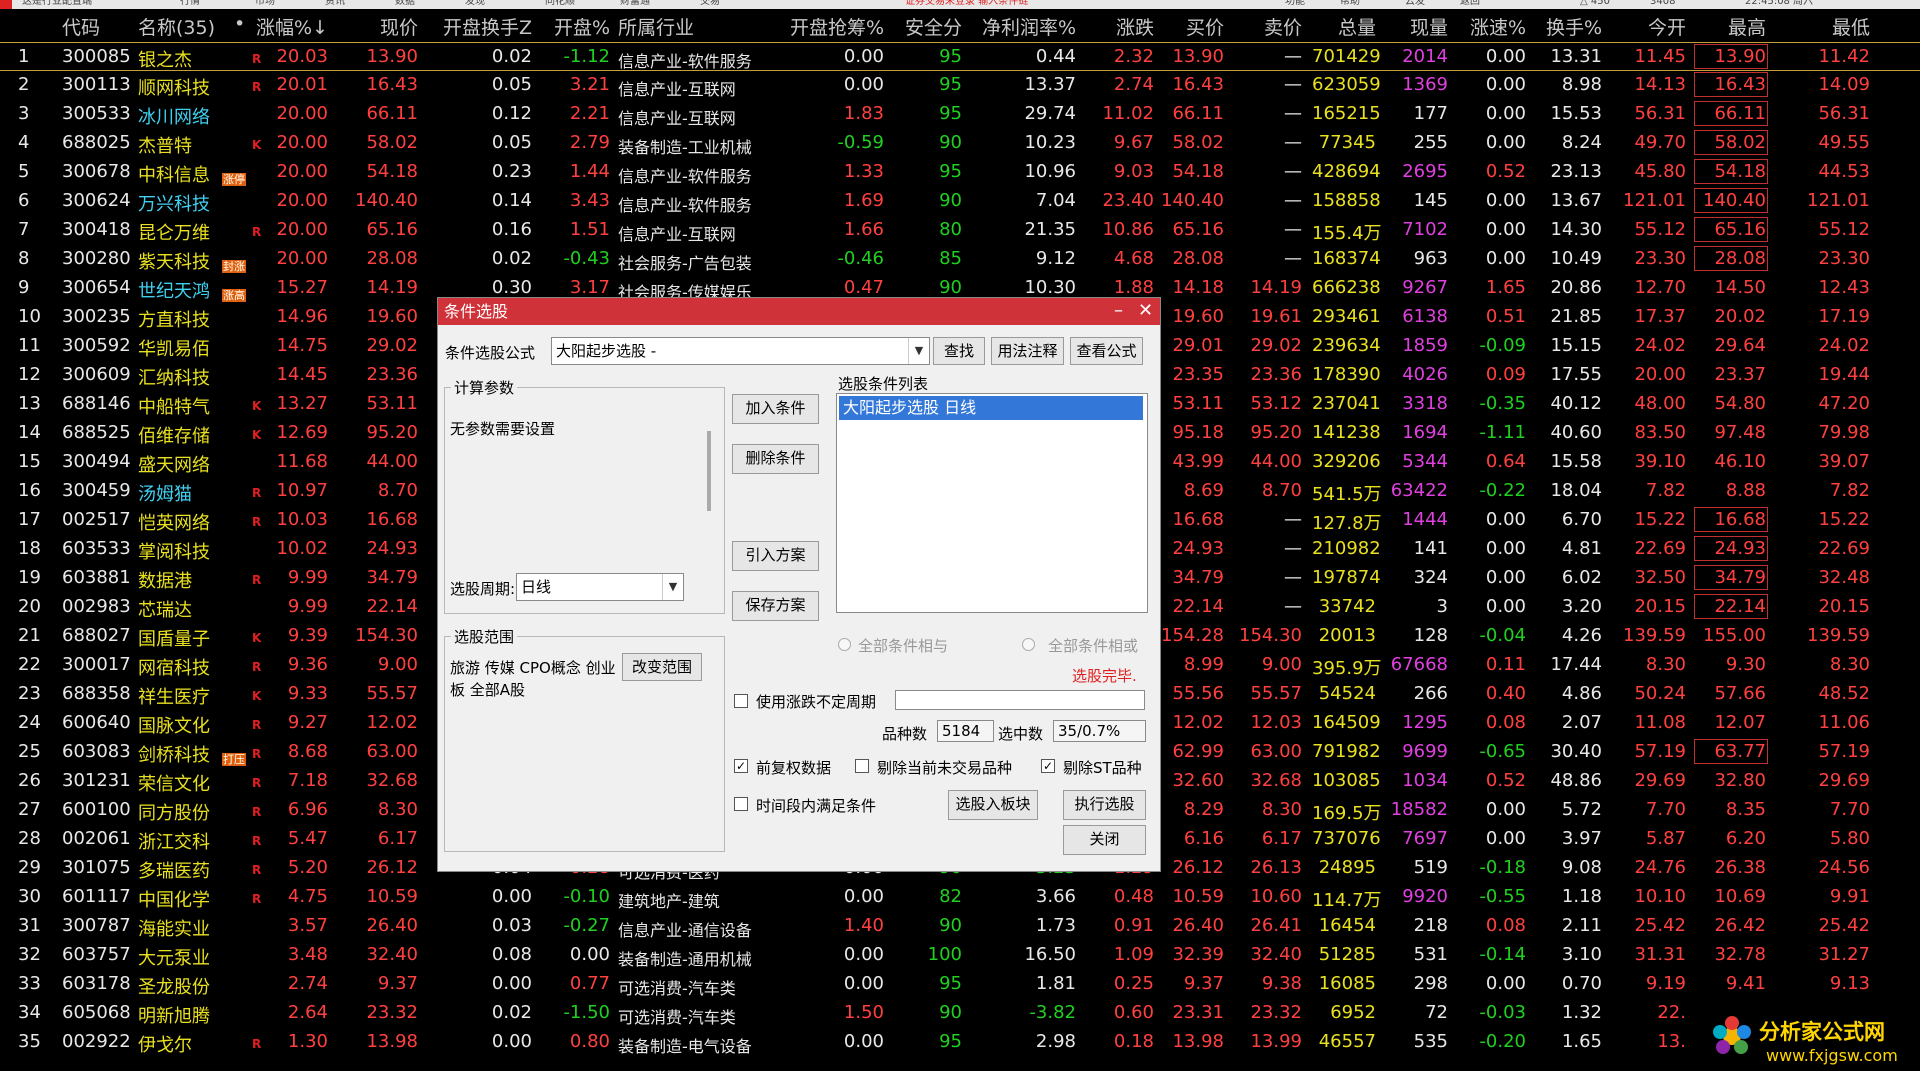  I want to click on execute-selection-button: 执行选股, so click(1104, 805).